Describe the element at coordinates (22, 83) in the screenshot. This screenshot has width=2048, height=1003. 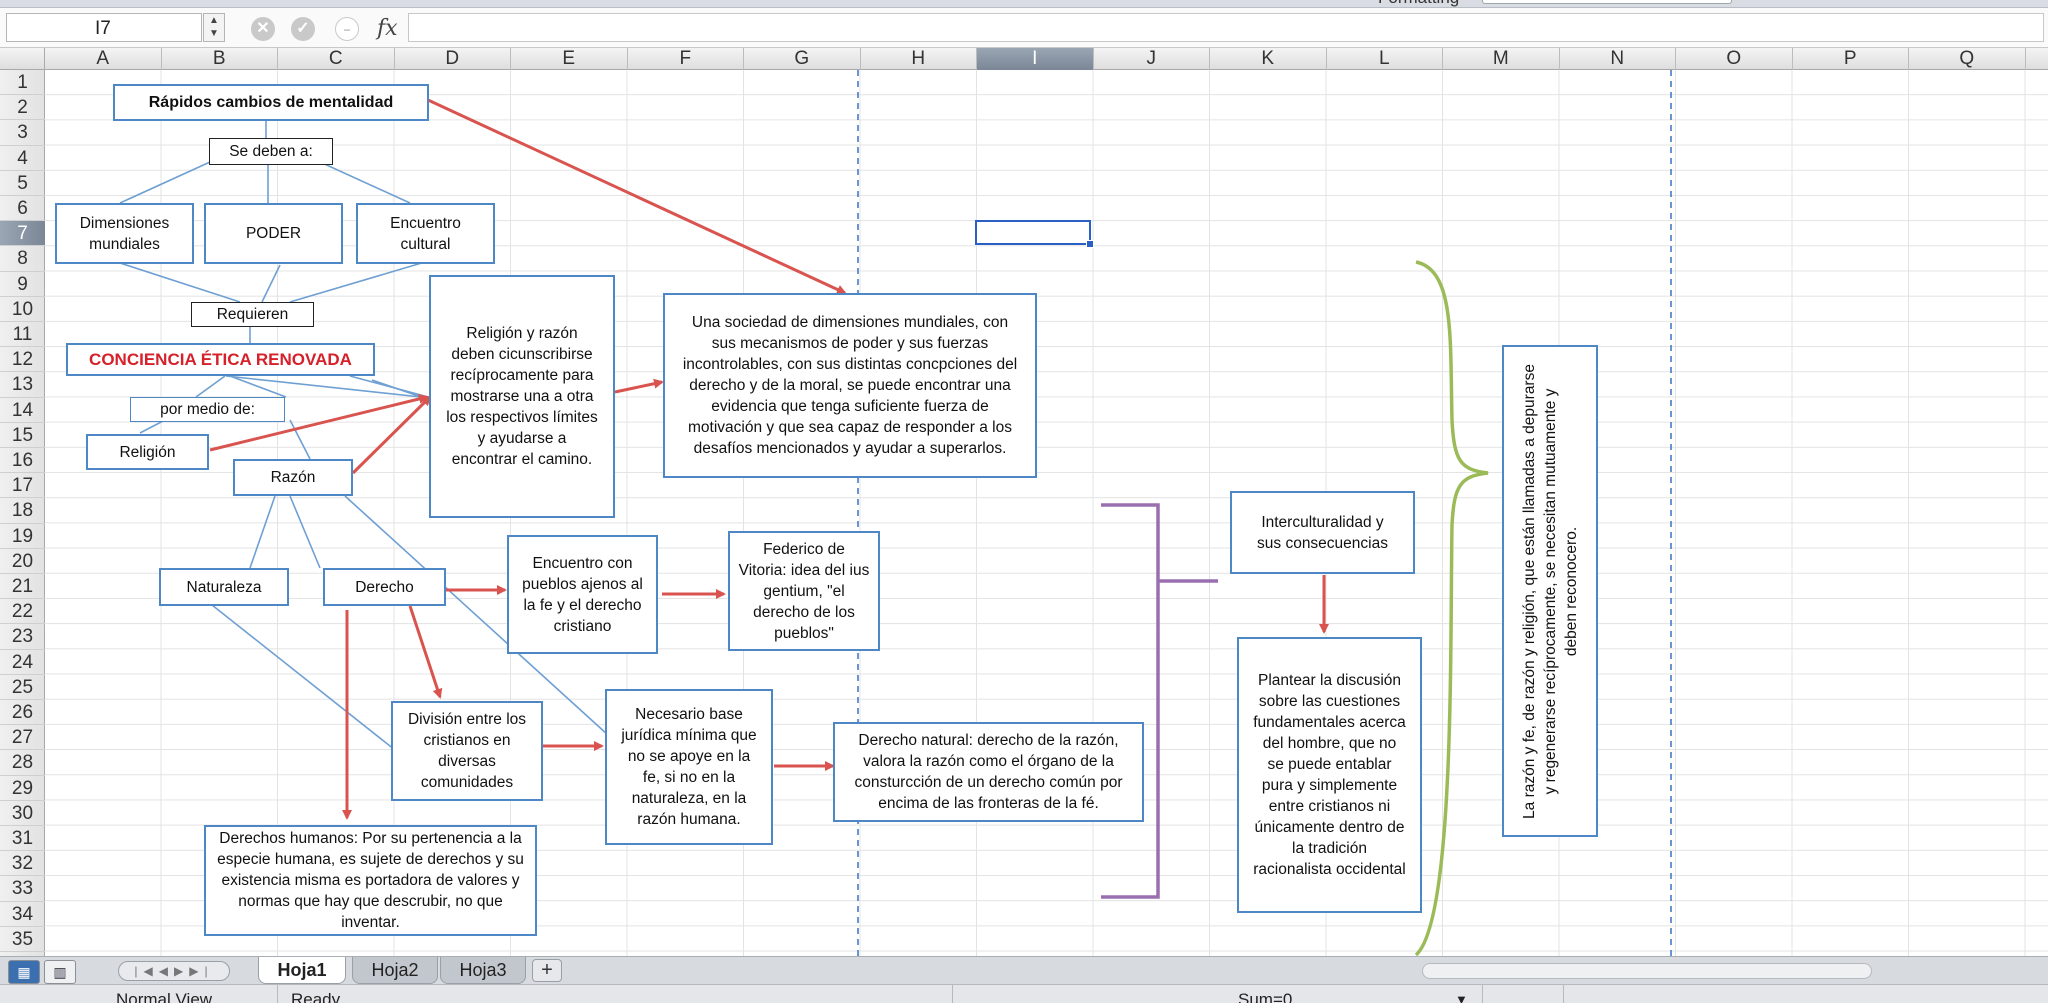
I see `row-header-1: 1` at that location.